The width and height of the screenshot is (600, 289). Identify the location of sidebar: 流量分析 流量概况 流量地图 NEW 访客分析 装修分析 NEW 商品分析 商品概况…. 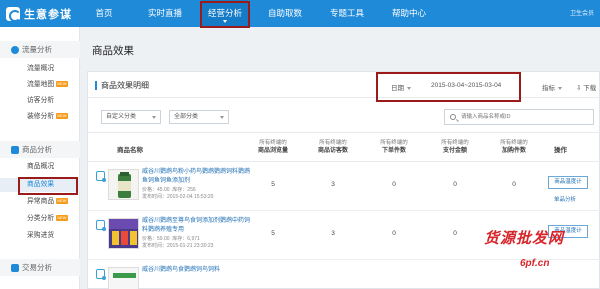
(40, 158).